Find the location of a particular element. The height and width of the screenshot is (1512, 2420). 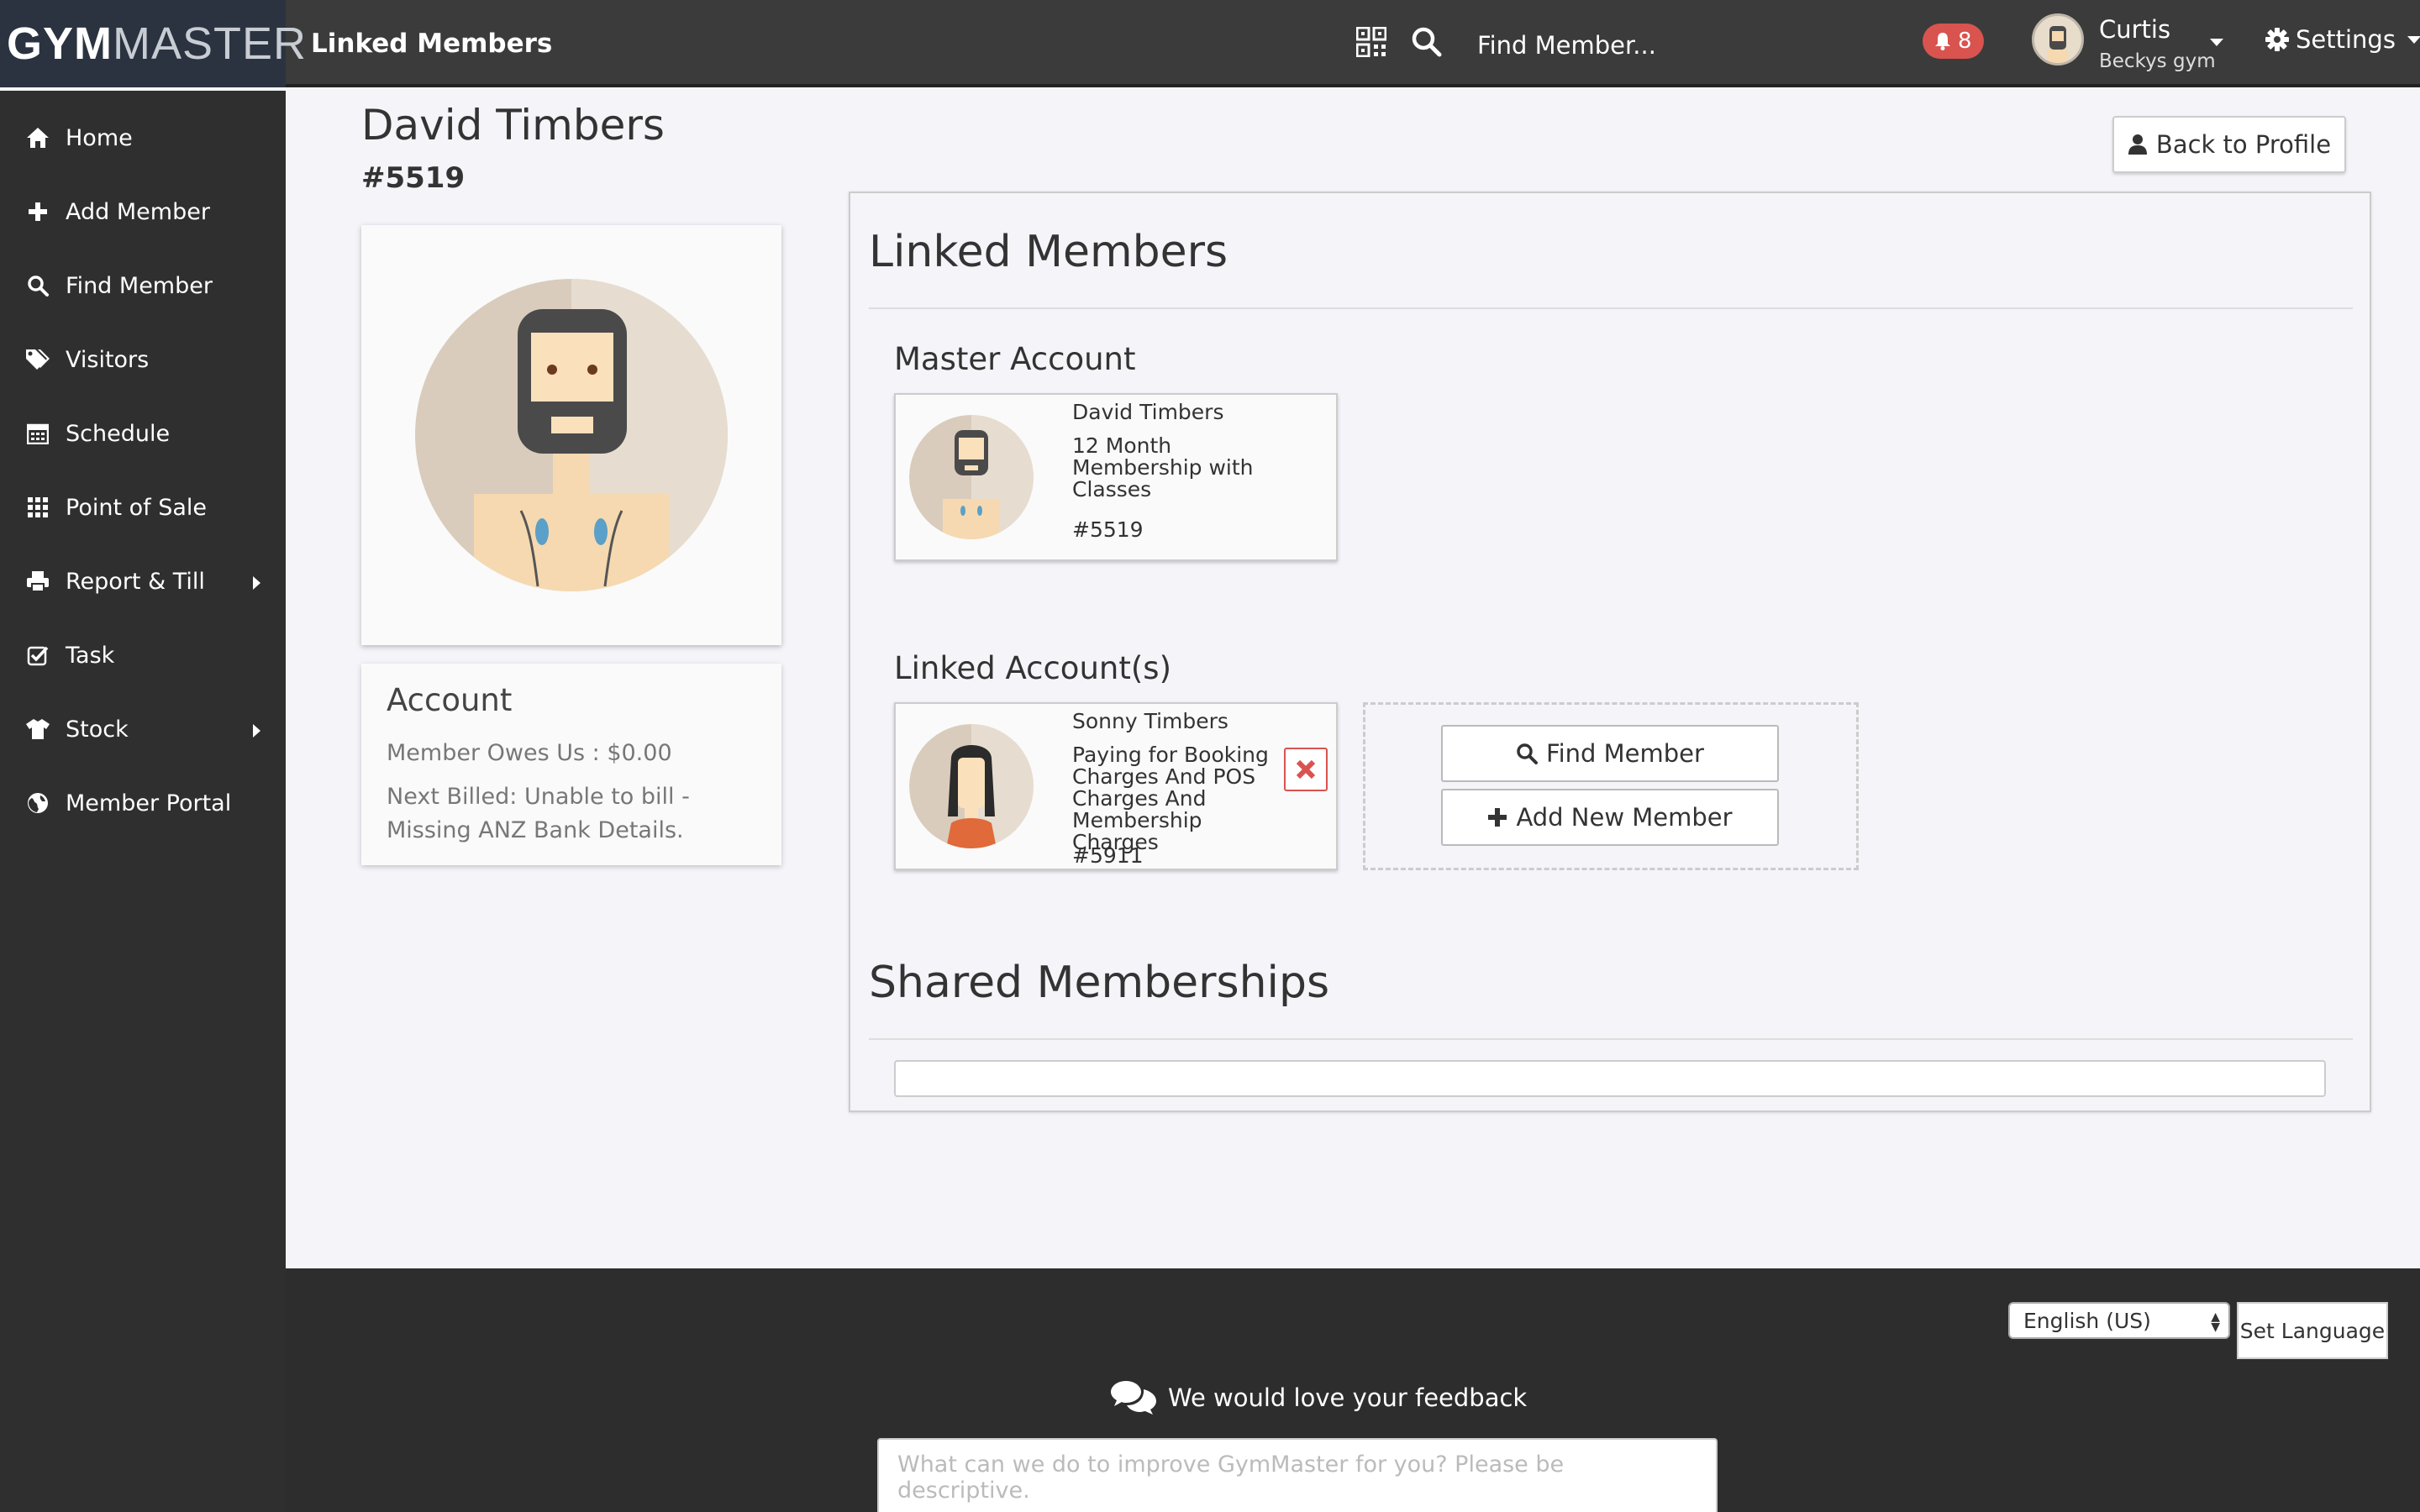

member-photo-card is located at coordinates (571, 435).